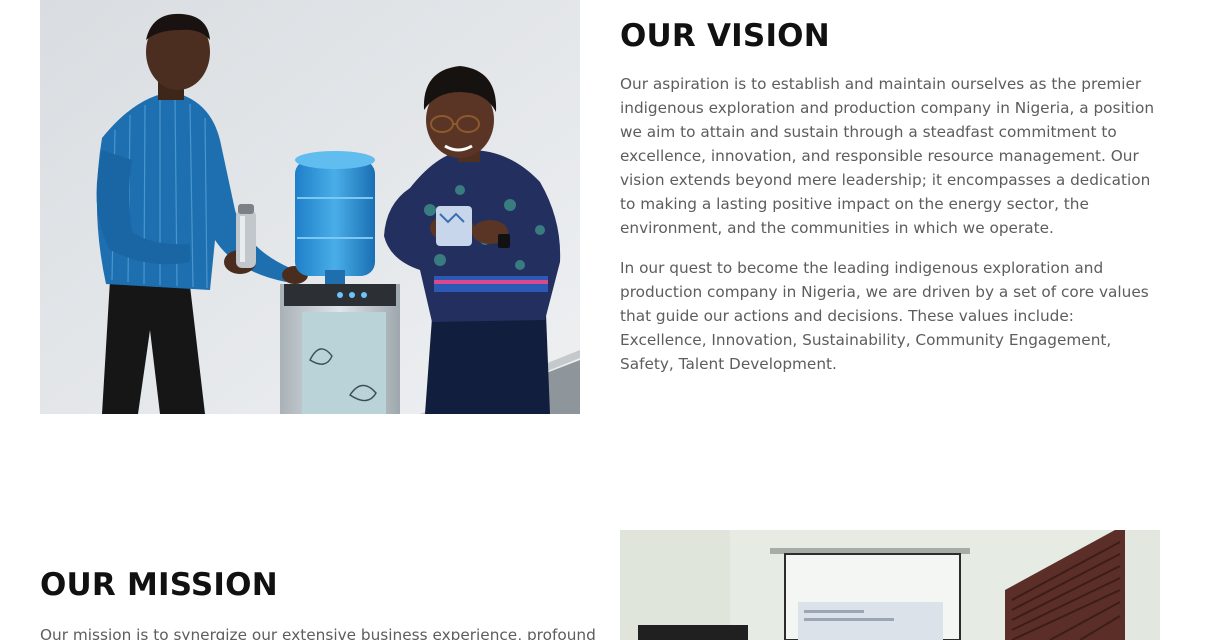  I want to click on mission-photo, so click(890, 585).